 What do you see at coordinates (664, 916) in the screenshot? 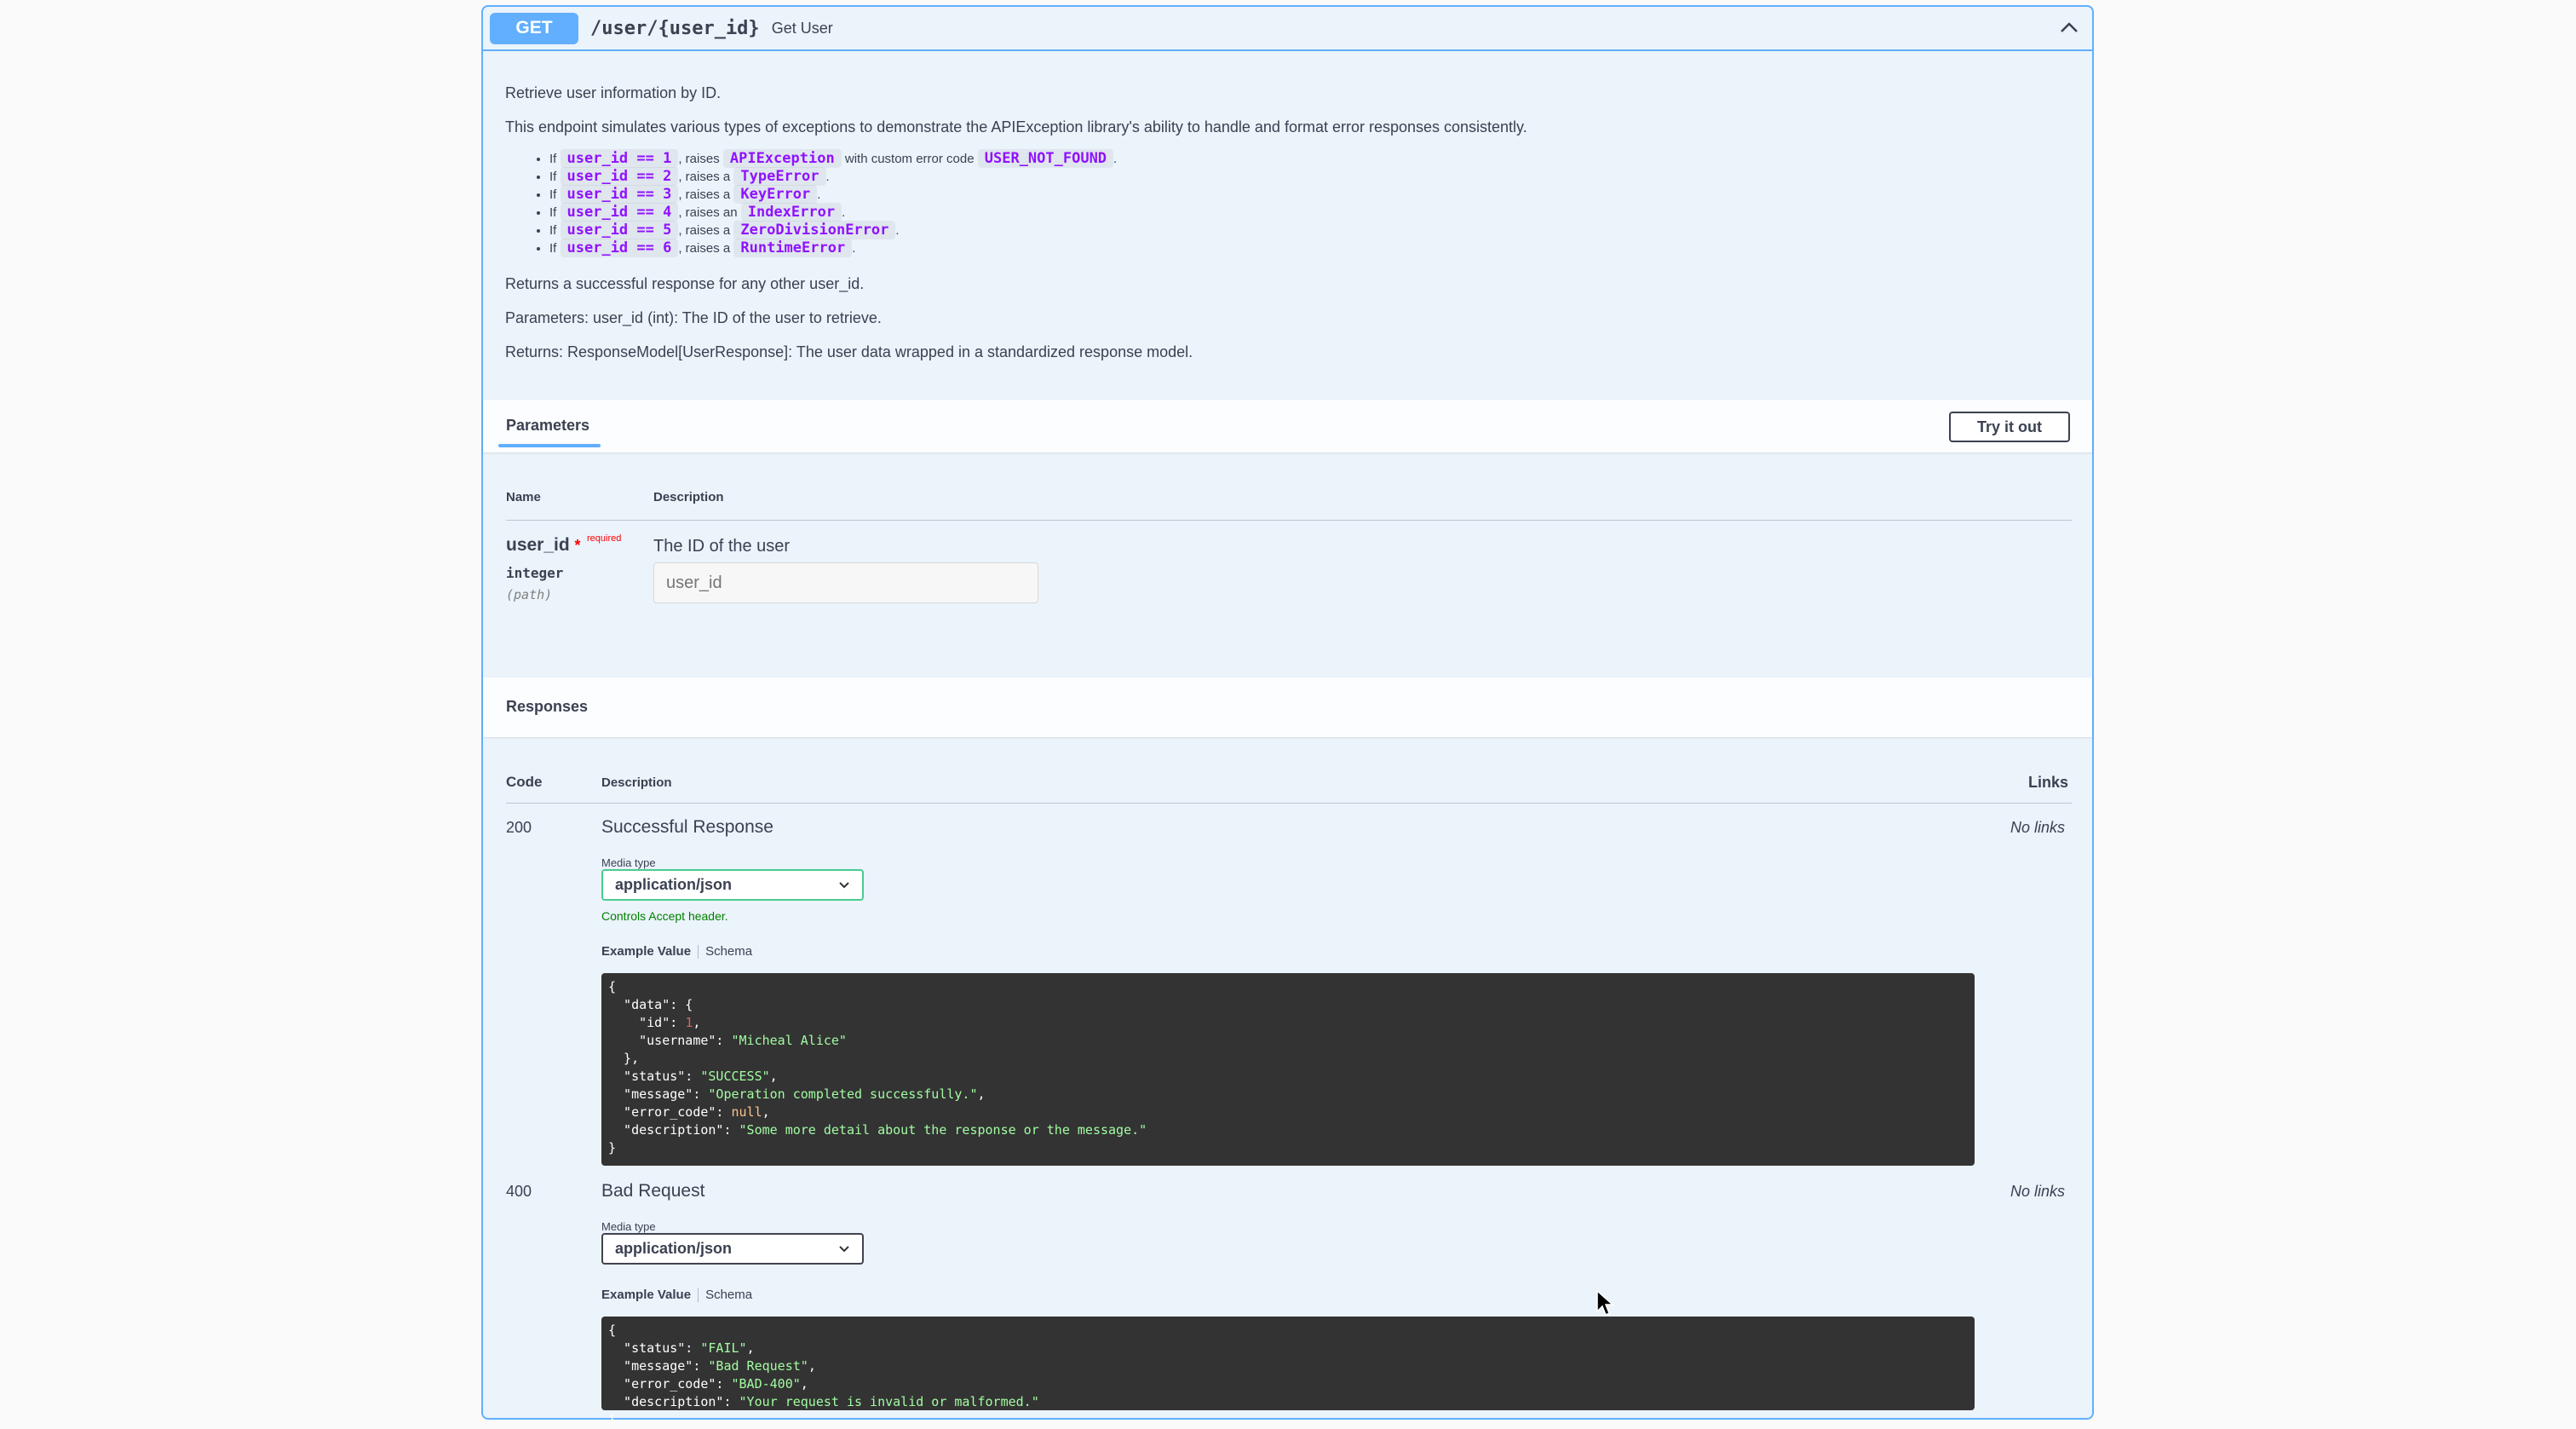
I see `accept-header-note: Controls Accept header.` at bounding box center [664, 916].